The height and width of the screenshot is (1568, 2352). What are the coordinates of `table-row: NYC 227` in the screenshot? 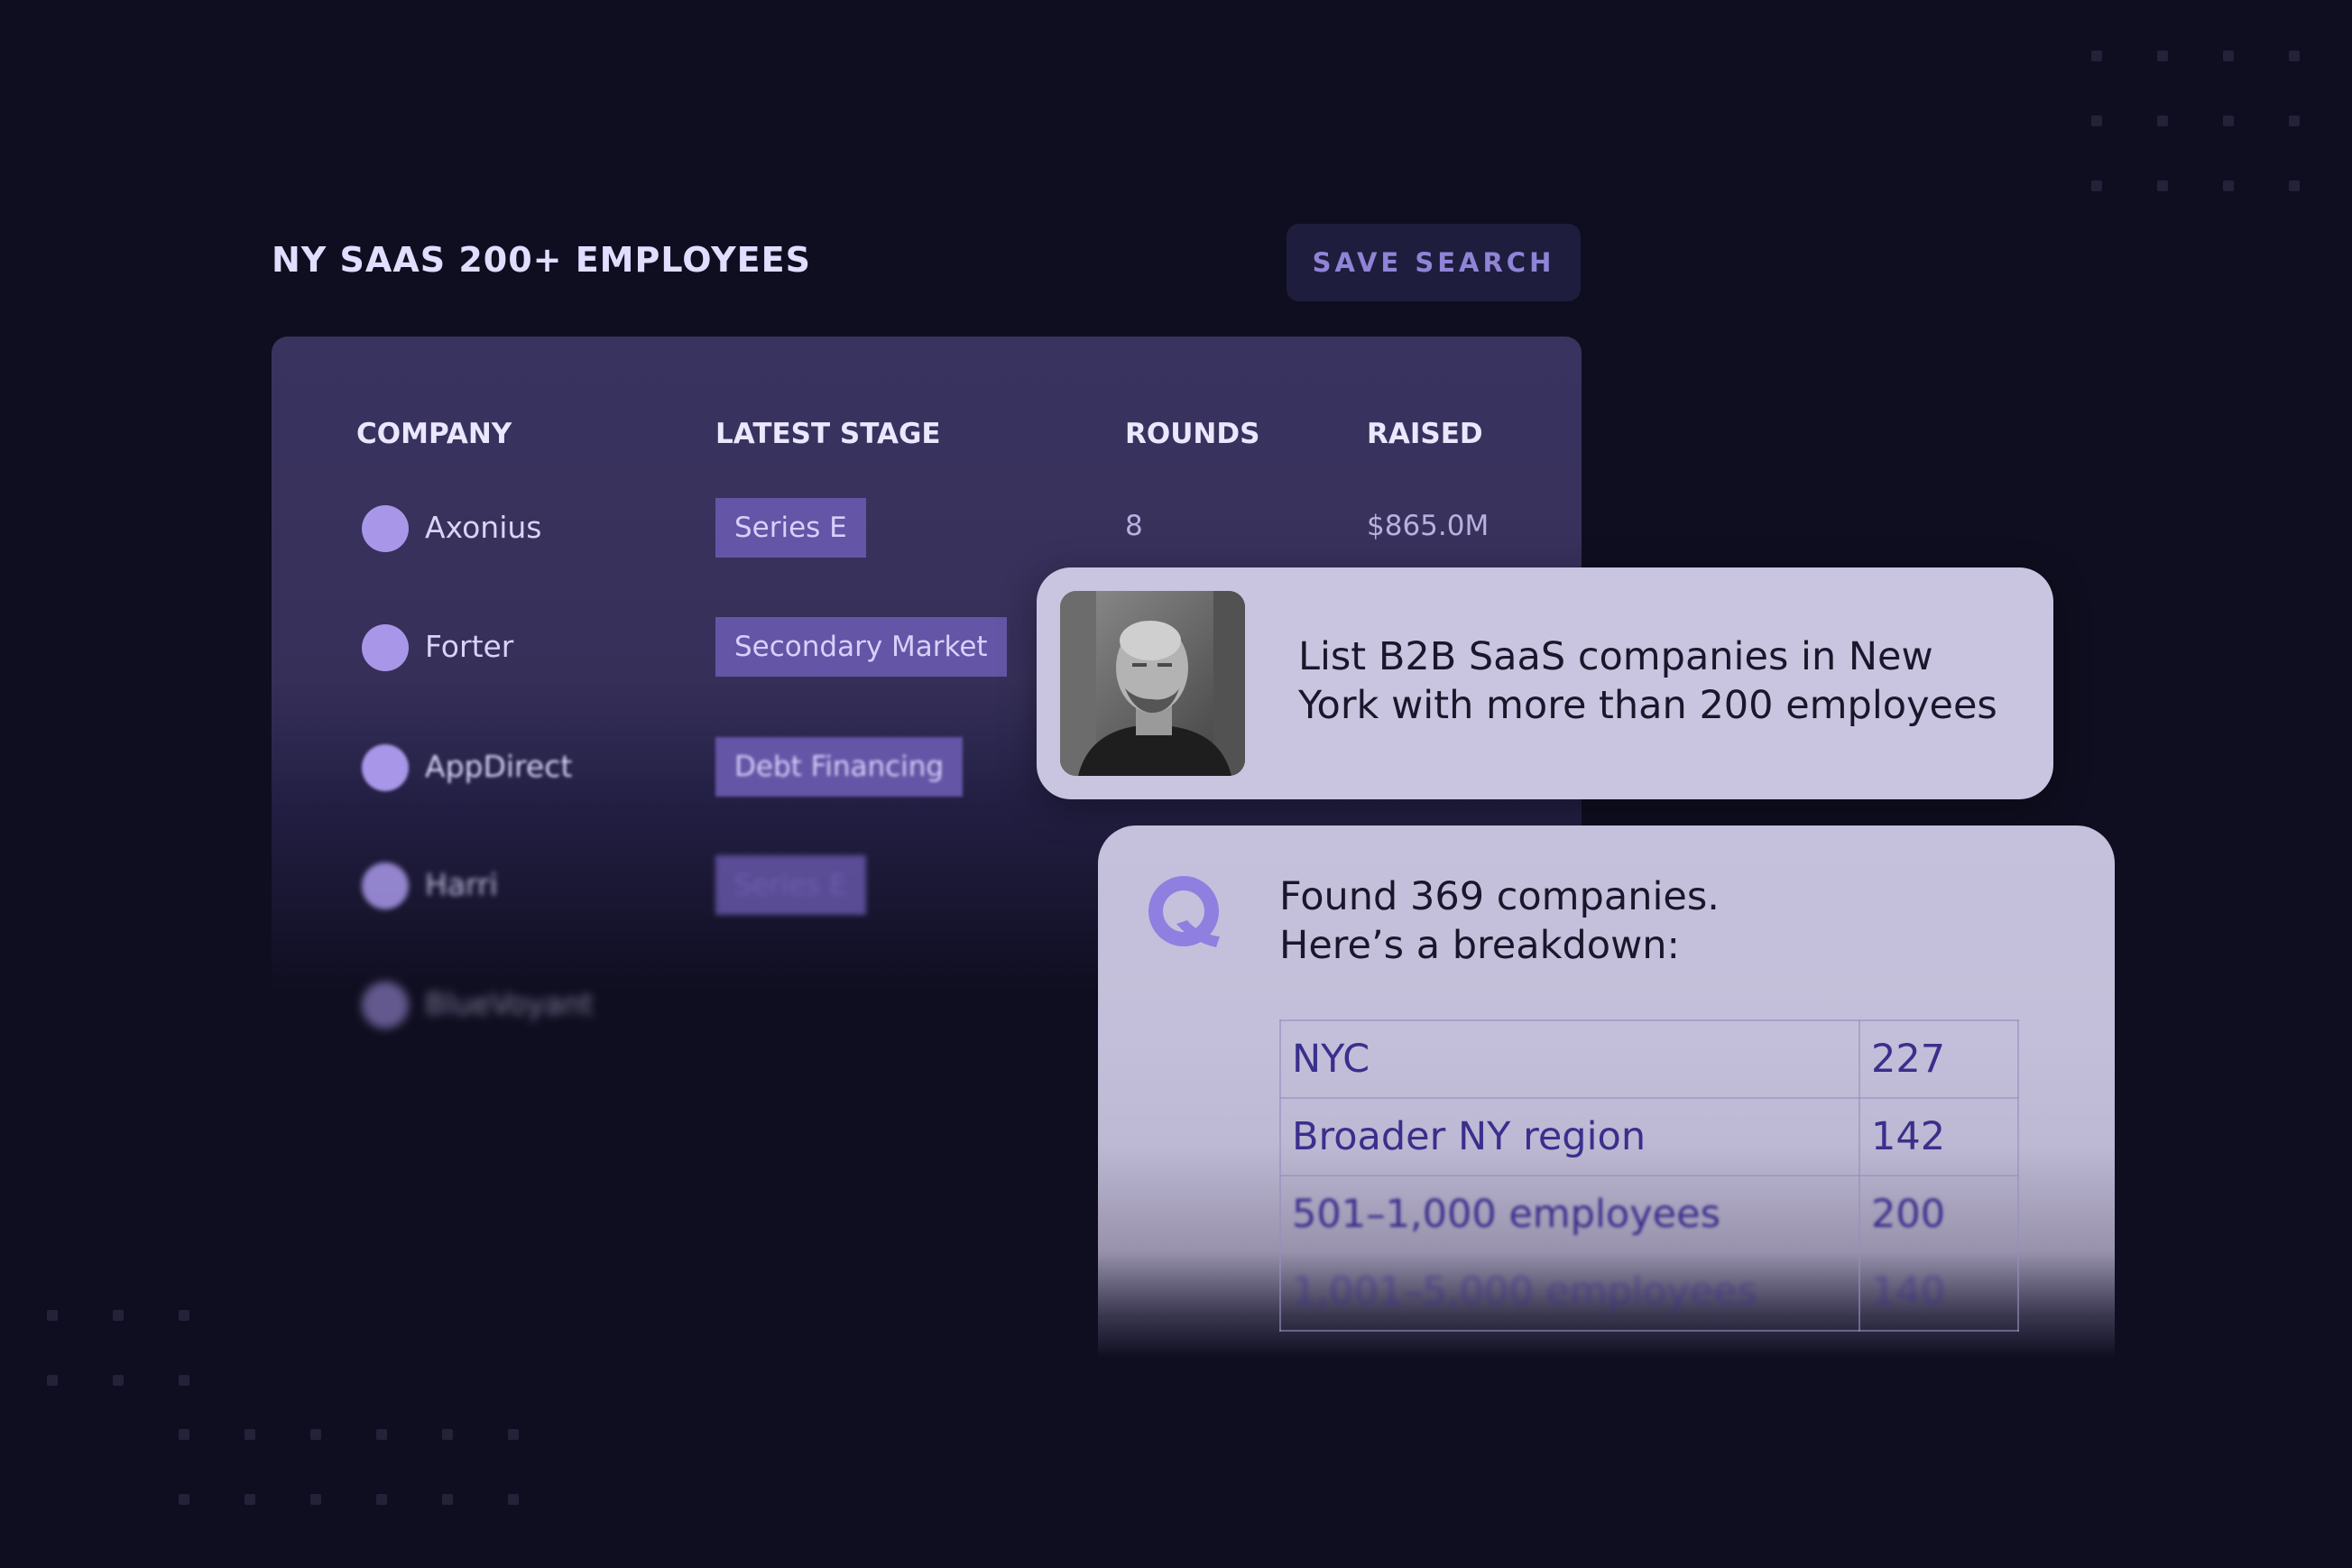 It's located at (1649, 1059).